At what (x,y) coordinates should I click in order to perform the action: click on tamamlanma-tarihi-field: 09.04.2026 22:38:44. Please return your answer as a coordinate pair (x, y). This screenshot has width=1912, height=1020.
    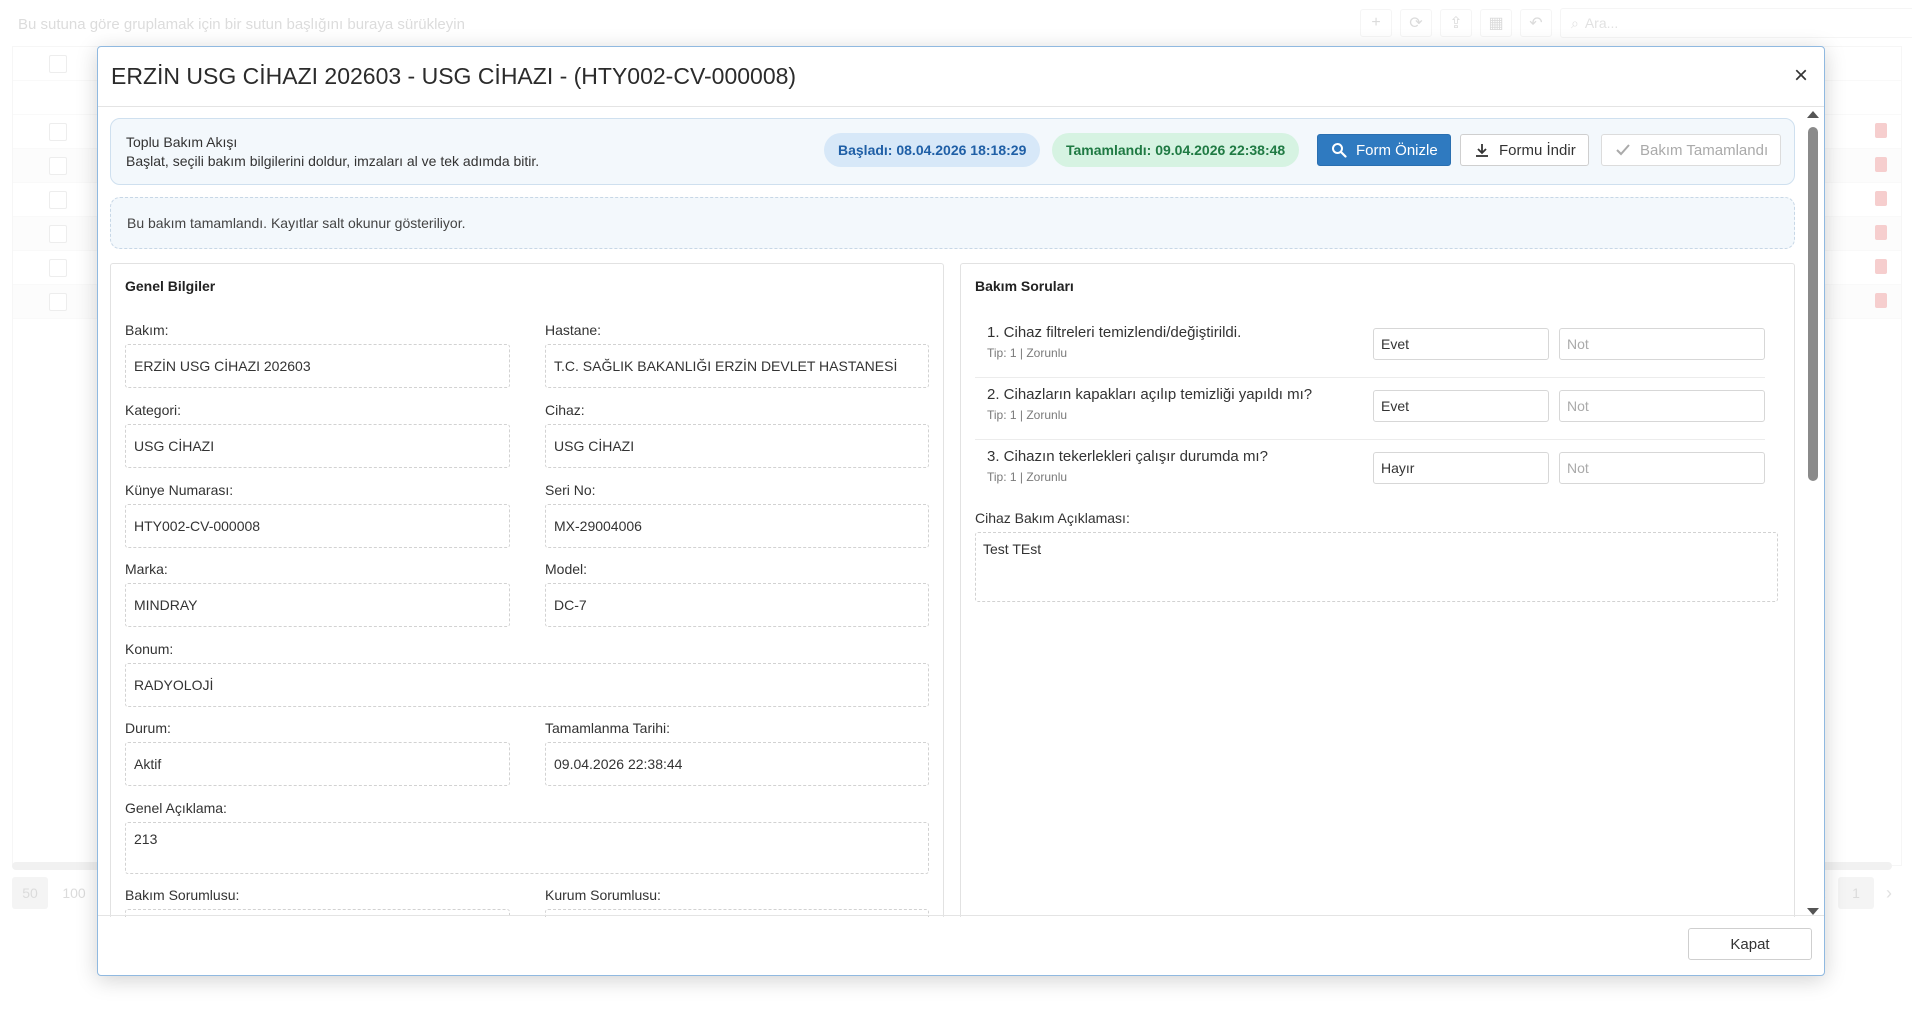
    Looking at the image, I should click on (737, 764).